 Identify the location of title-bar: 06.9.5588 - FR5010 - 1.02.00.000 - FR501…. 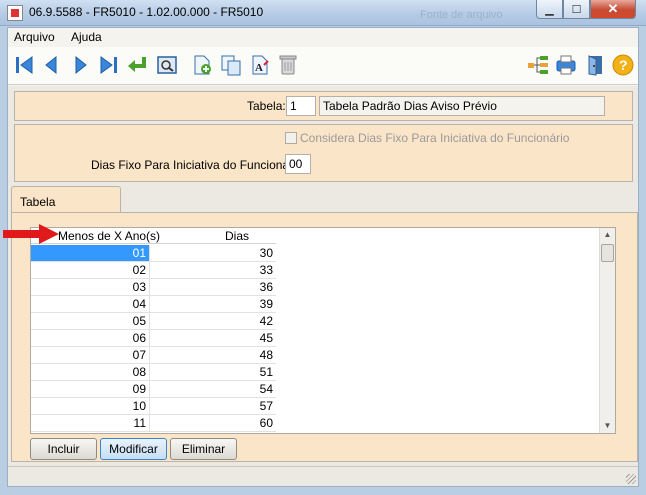
(323, 13).